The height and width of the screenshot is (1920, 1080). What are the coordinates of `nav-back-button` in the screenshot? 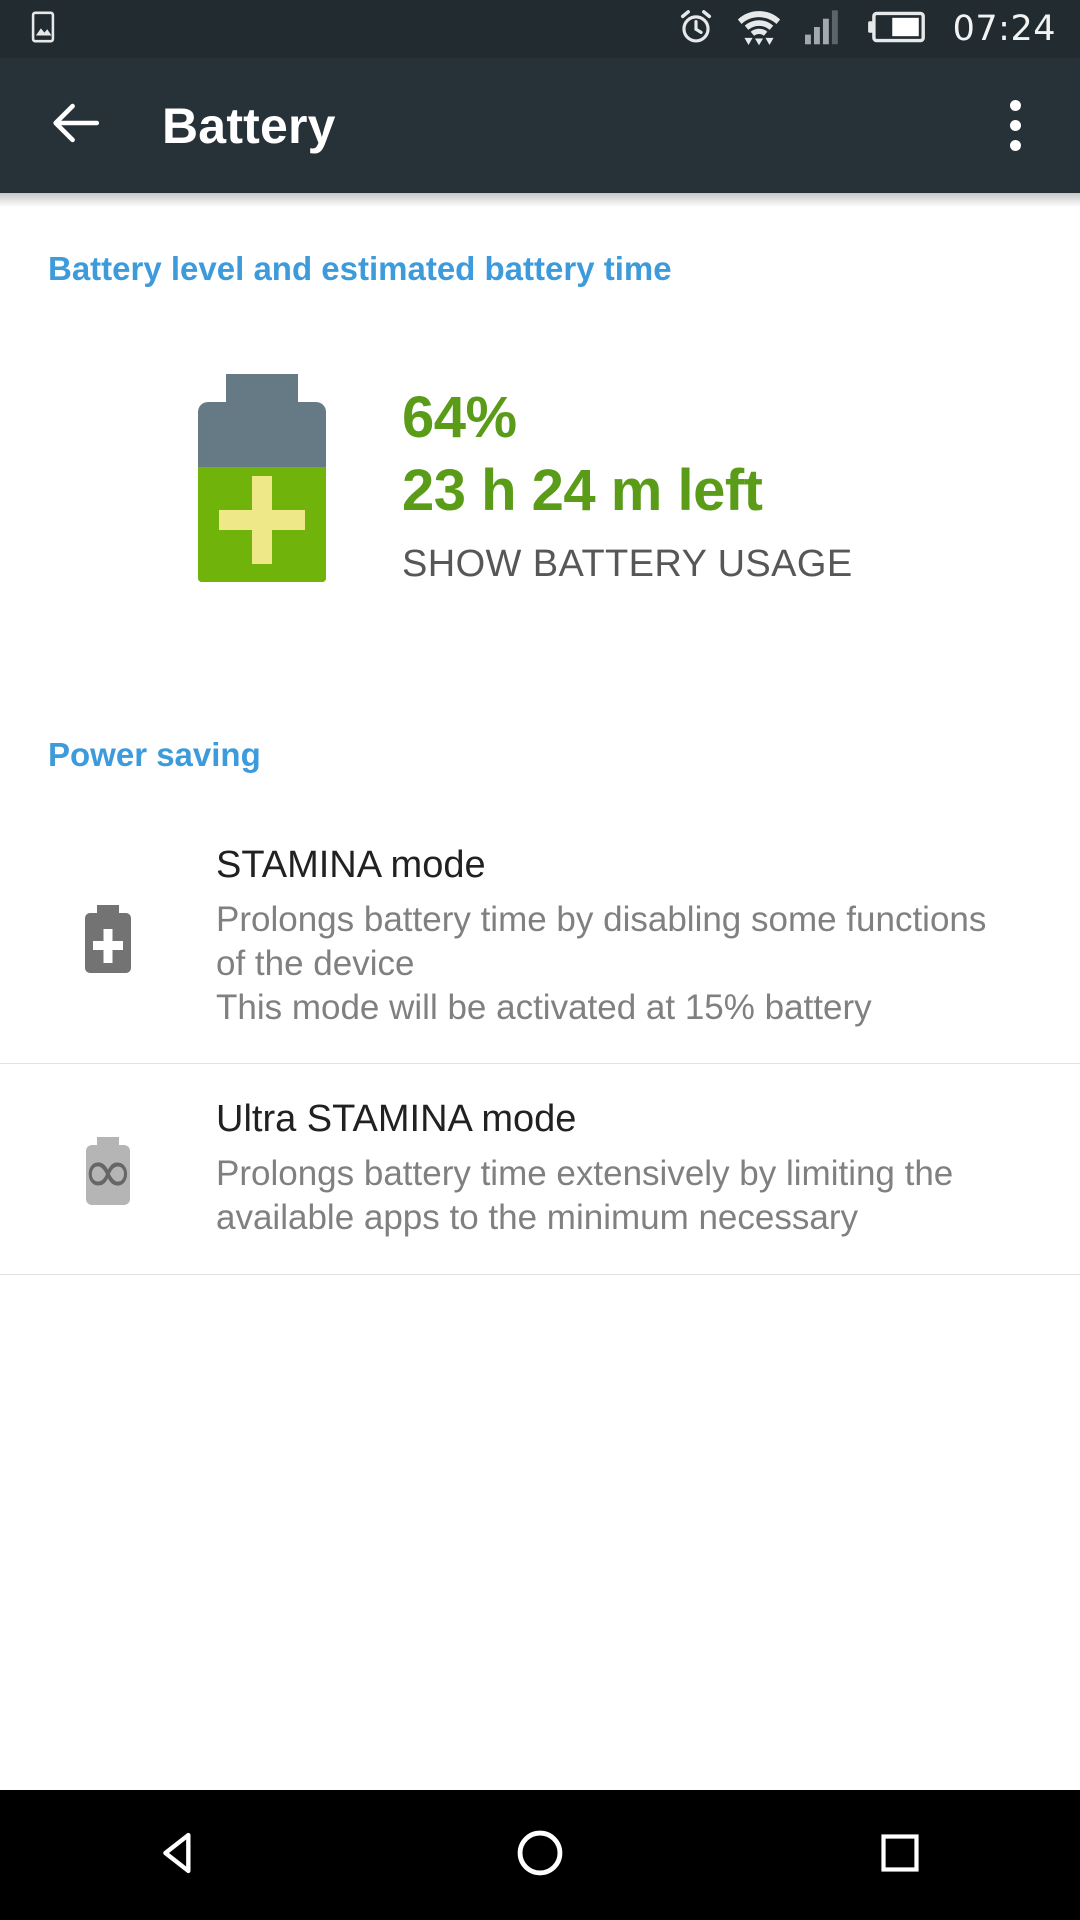 It's located at (180, 1855).